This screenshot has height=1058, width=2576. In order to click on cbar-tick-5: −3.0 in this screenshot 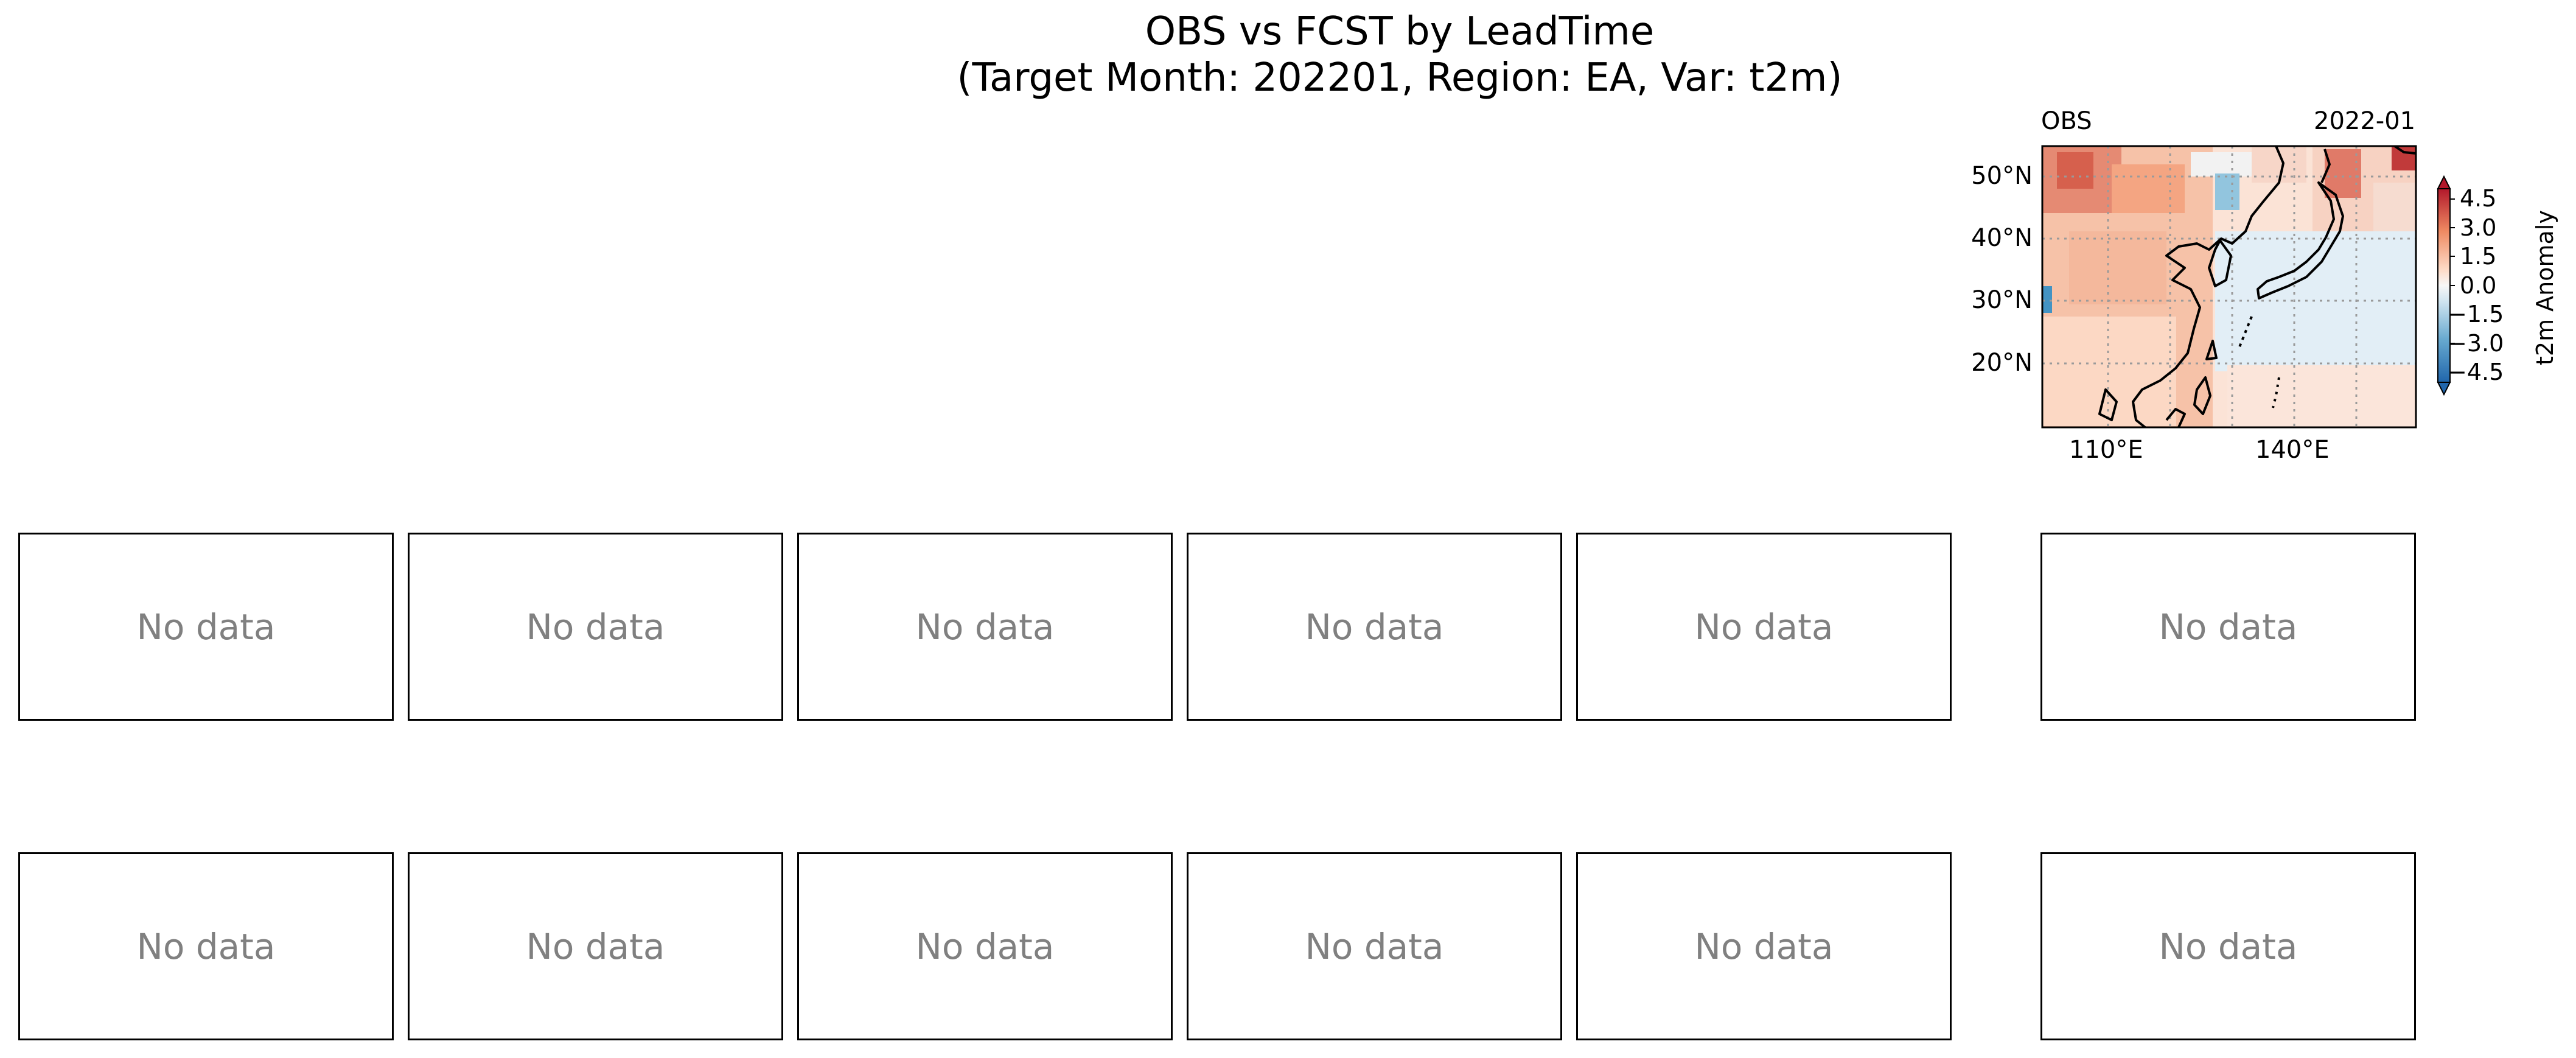, I will do `click(2476, 343)`.